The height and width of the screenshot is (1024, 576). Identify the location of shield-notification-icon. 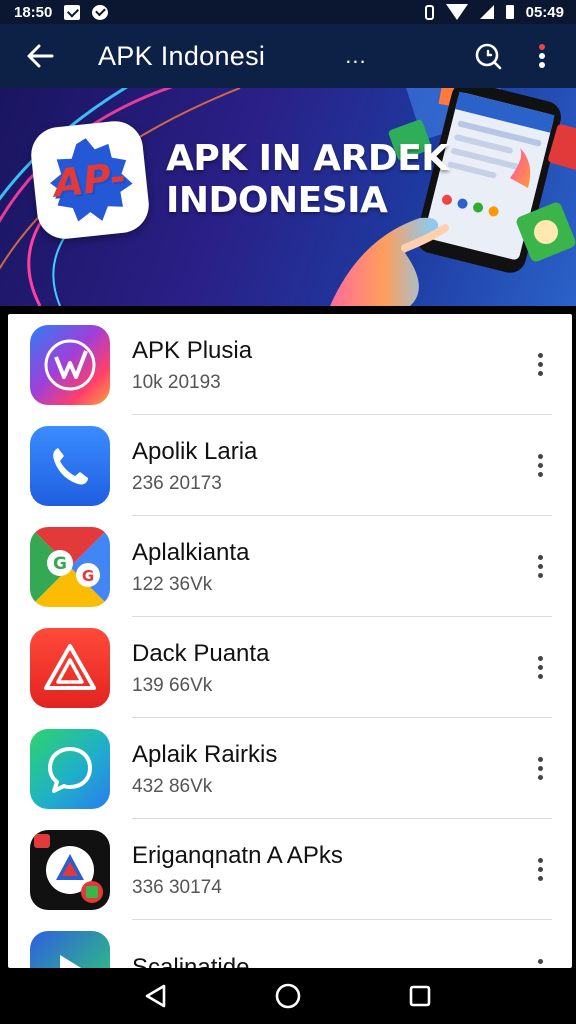
(100, 12).